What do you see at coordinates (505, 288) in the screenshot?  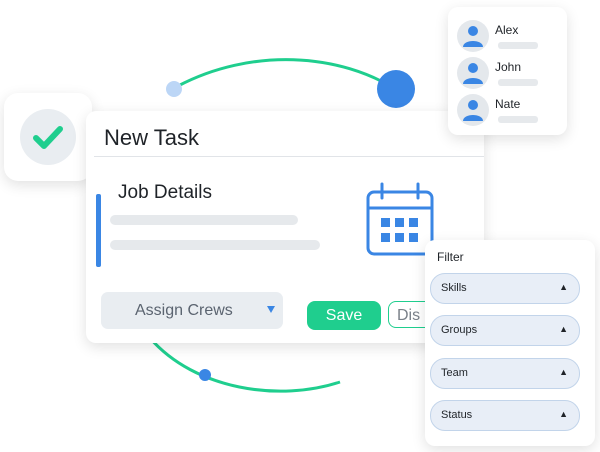 I see `filter-skills: Skills ▲` at bounding box center [505, 288].